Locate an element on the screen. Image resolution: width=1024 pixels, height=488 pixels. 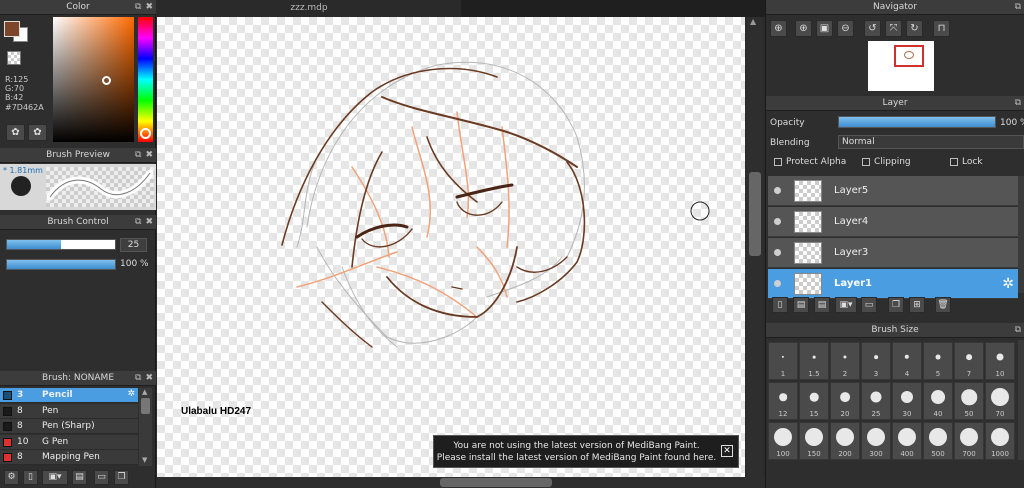
brush-size-value: 25 is located at coordinates (133, 245).